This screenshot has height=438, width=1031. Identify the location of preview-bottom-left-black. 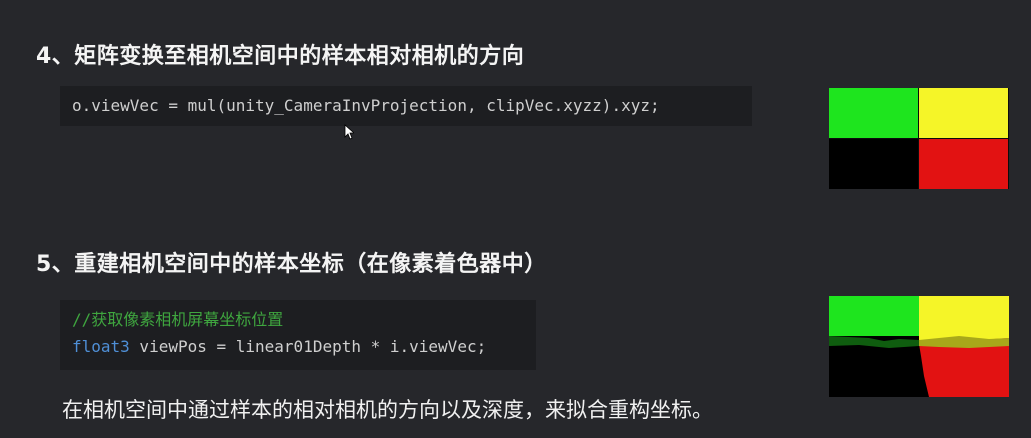
(873, 164).